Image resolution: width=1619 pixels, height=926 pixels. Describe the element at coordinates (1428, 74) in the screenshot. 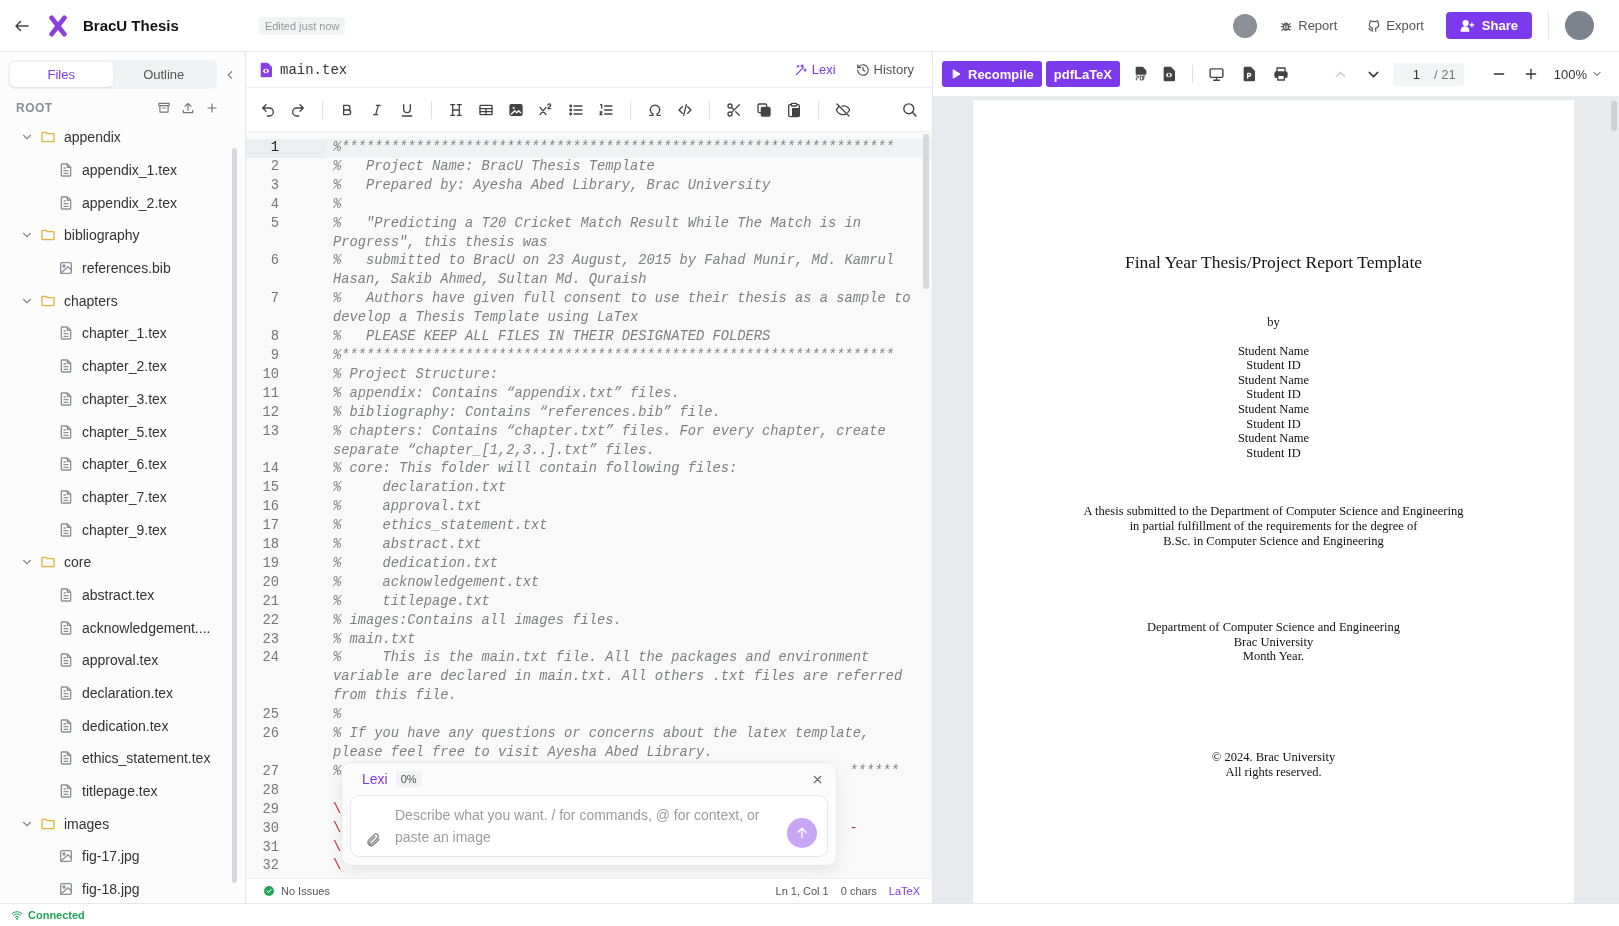

I see `page-field: 1 / 21` at that location.